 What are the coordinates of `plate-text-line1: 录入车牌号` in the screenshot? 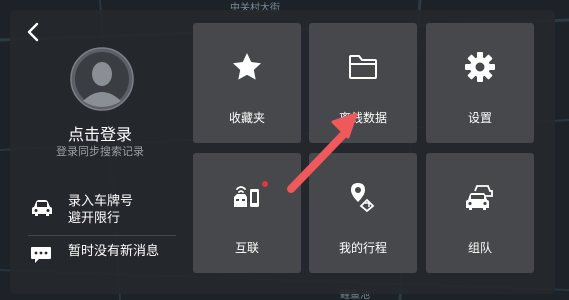 It's located at (101, 201).